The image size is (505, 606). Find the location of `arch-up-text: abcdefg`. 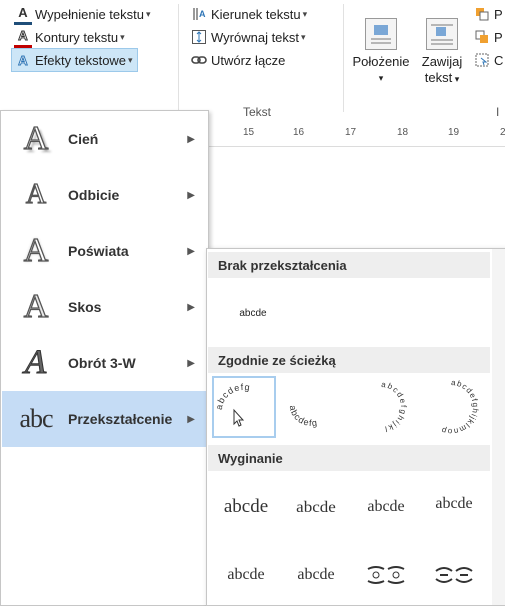

arch-up-text: abcdefg is located at coordinates (233, 404).